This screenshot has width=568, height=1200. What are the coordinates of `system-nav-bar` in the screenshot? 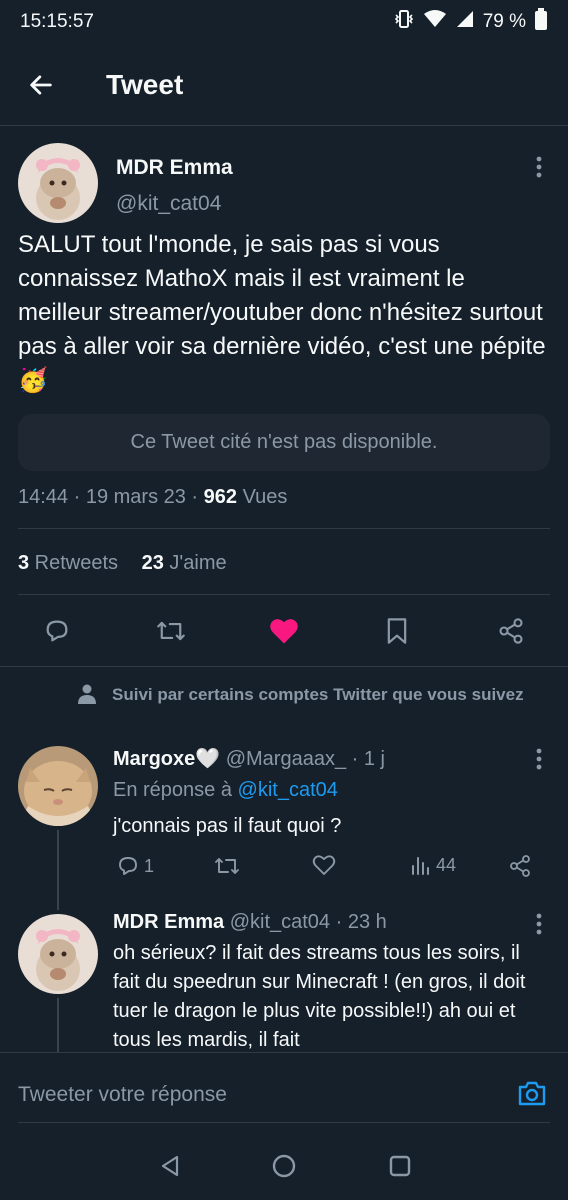 It's located at (284, 1166).